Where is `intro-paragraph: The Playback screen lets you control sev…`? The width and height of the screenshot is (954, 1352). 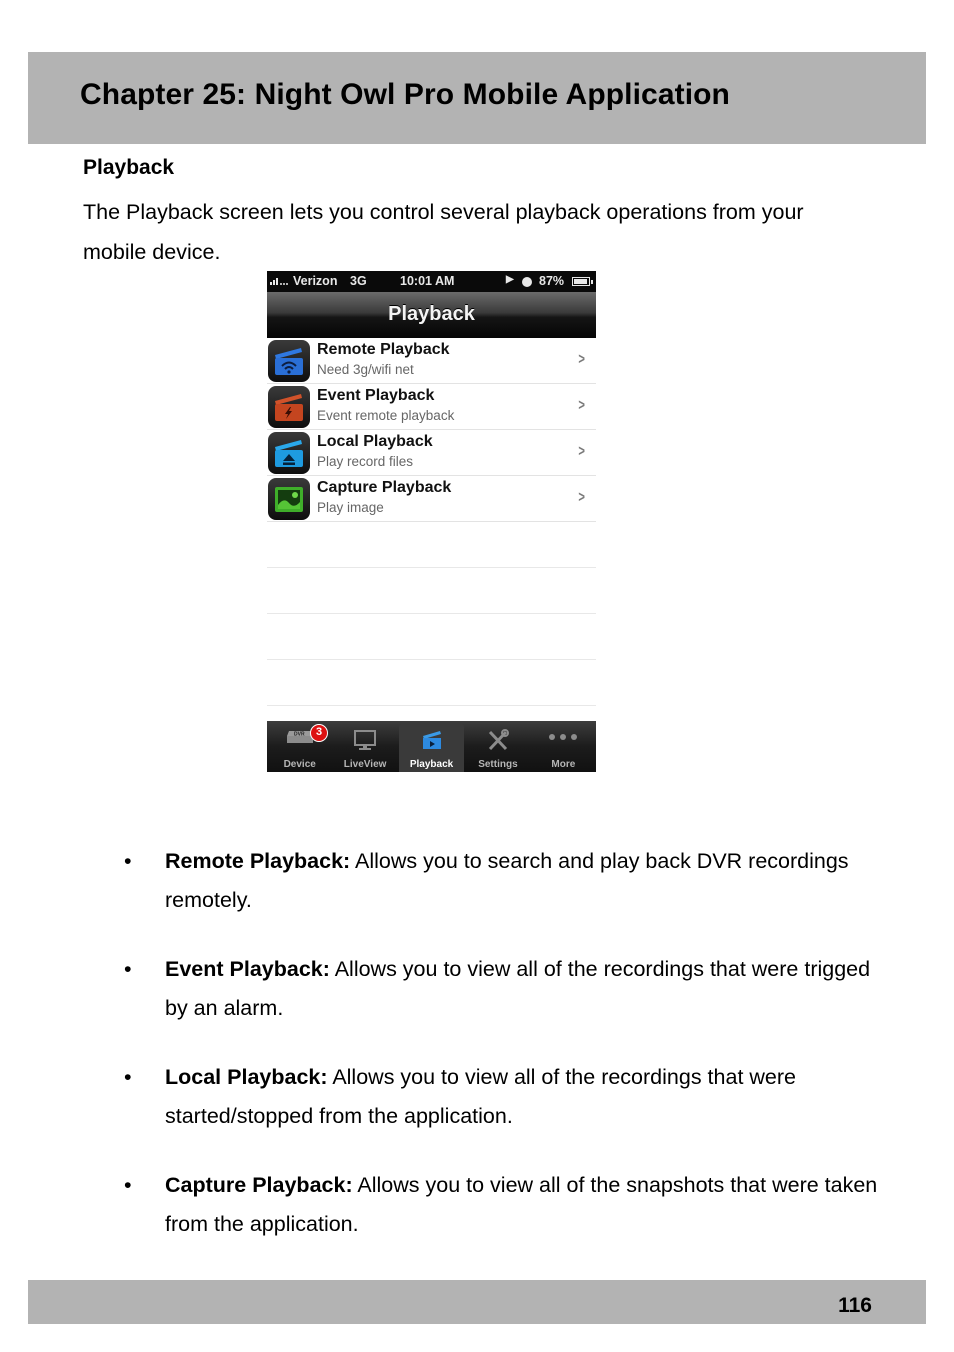
intro-paragraph: The Playback screen lets you control sev… is located at coordinates (443, 232).